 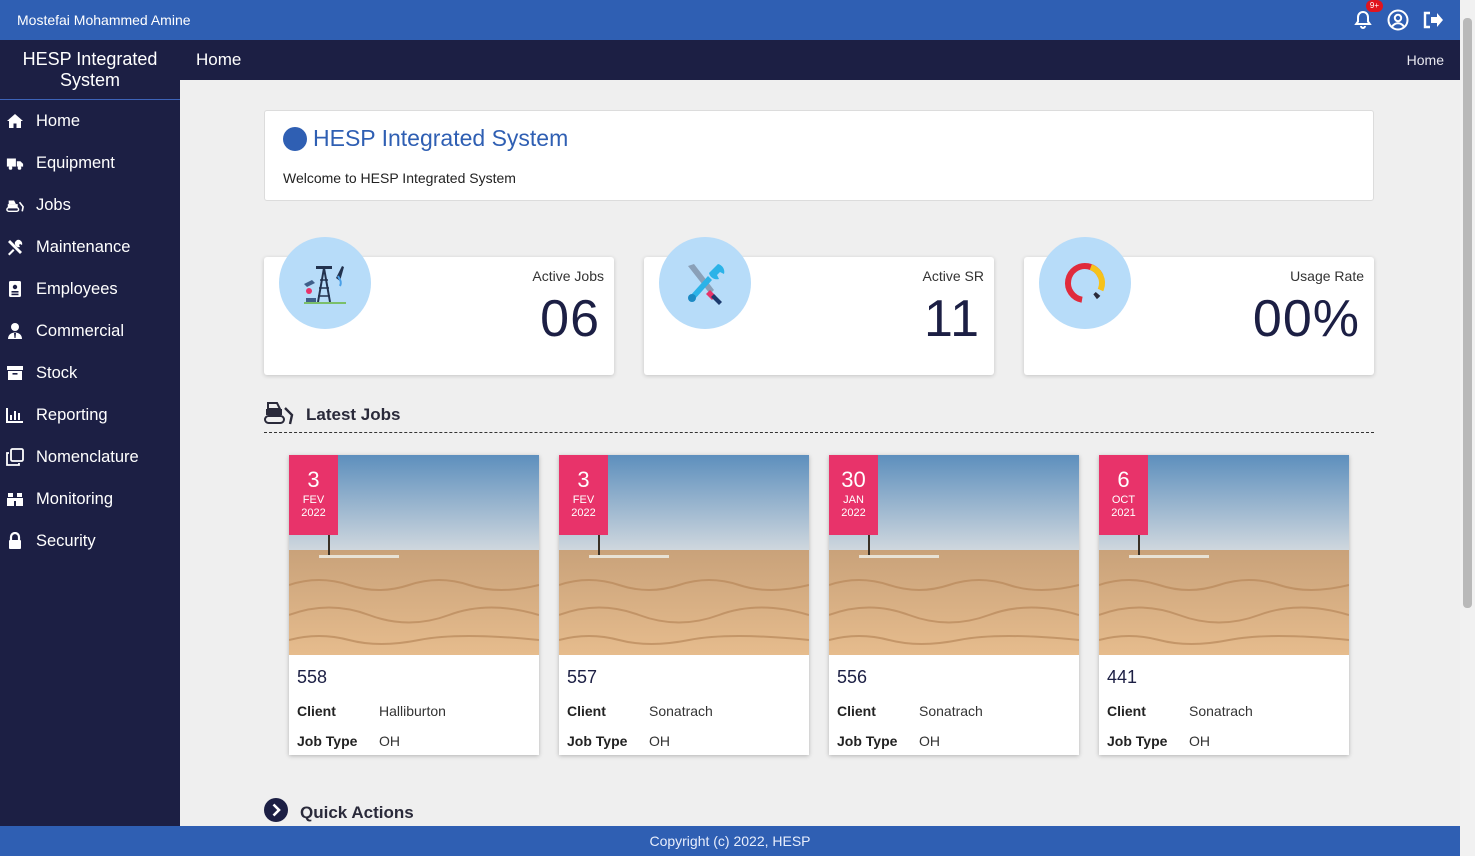 What do you see at coordinates (1467, 313) in the screenshot?
I see `scrollbar-thumb` at bounding box center [1467, 313].